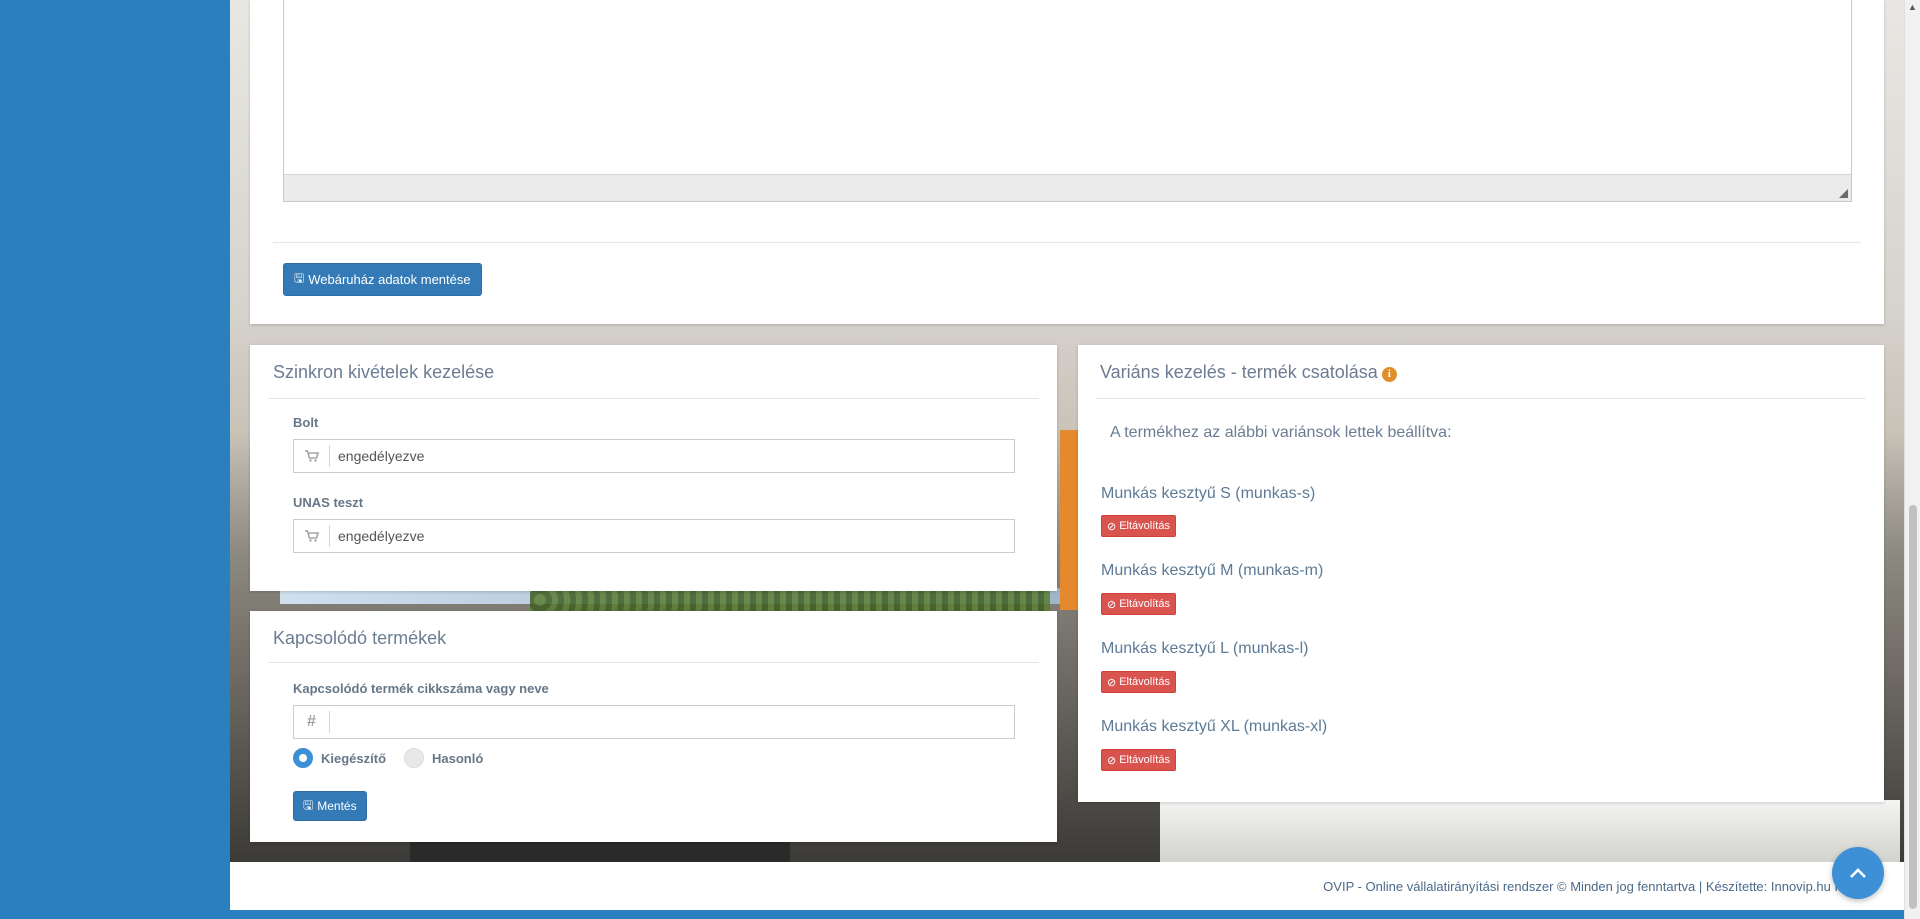 The image size is (1920, 919). What do you see at coordinates (1530, 831) in the screenshot?
I see `background-desk` at bounding box center [1530, 831].